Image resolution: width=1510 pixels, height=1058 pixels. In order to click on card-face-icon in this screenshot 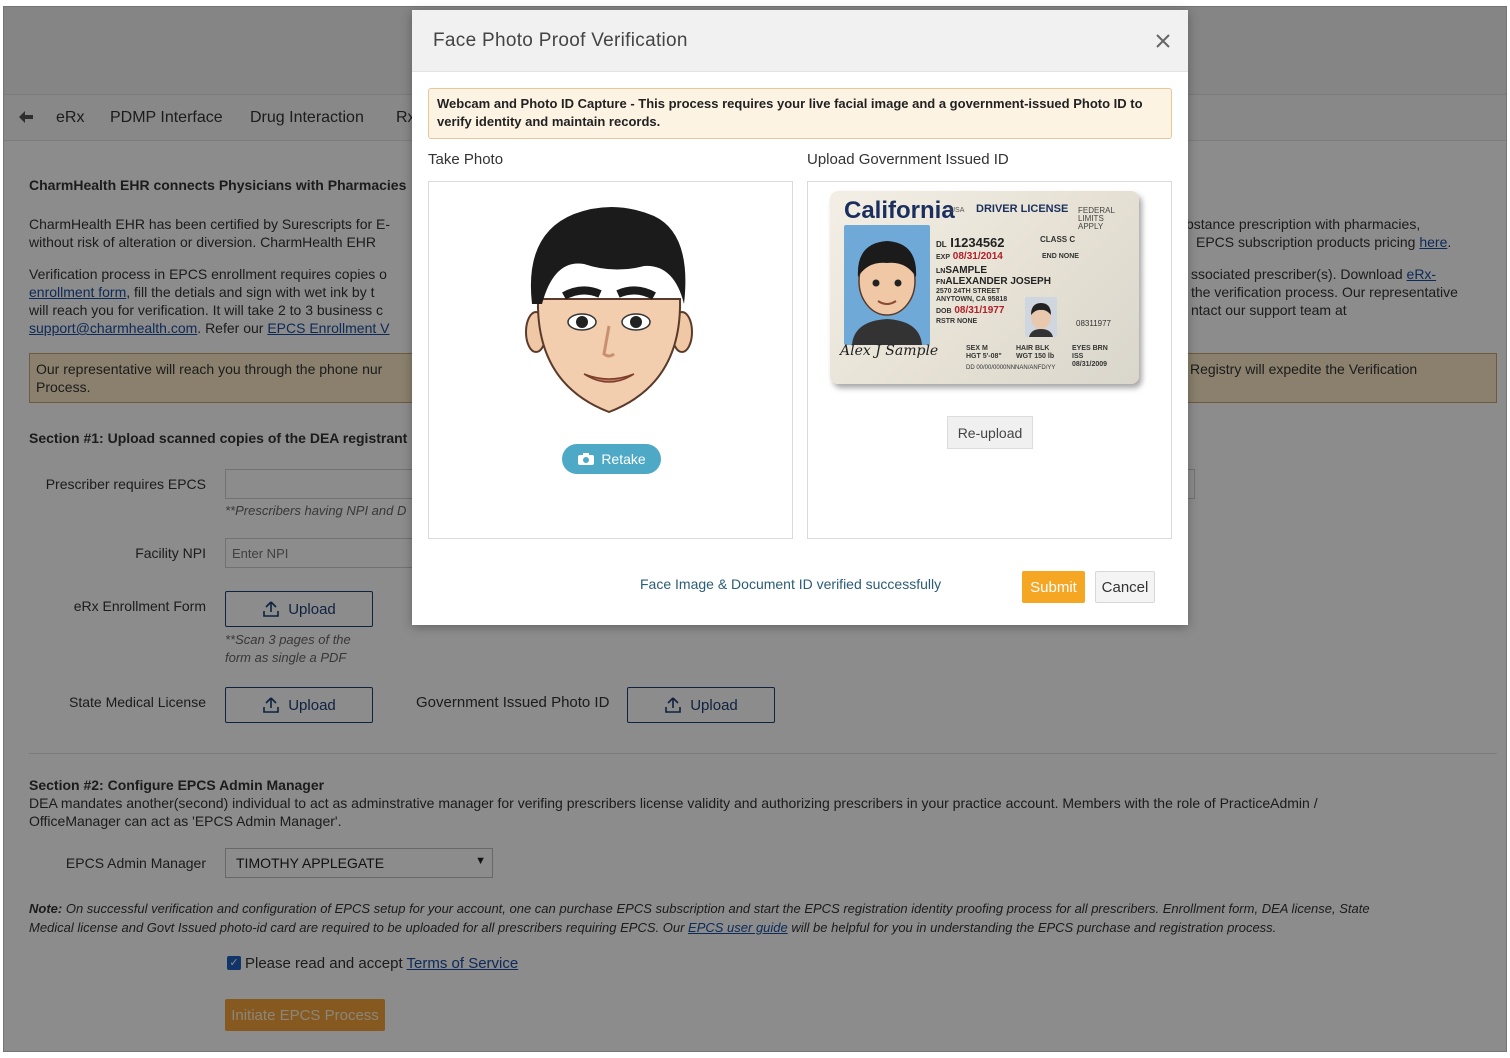, I will do `click(887, 293)`.